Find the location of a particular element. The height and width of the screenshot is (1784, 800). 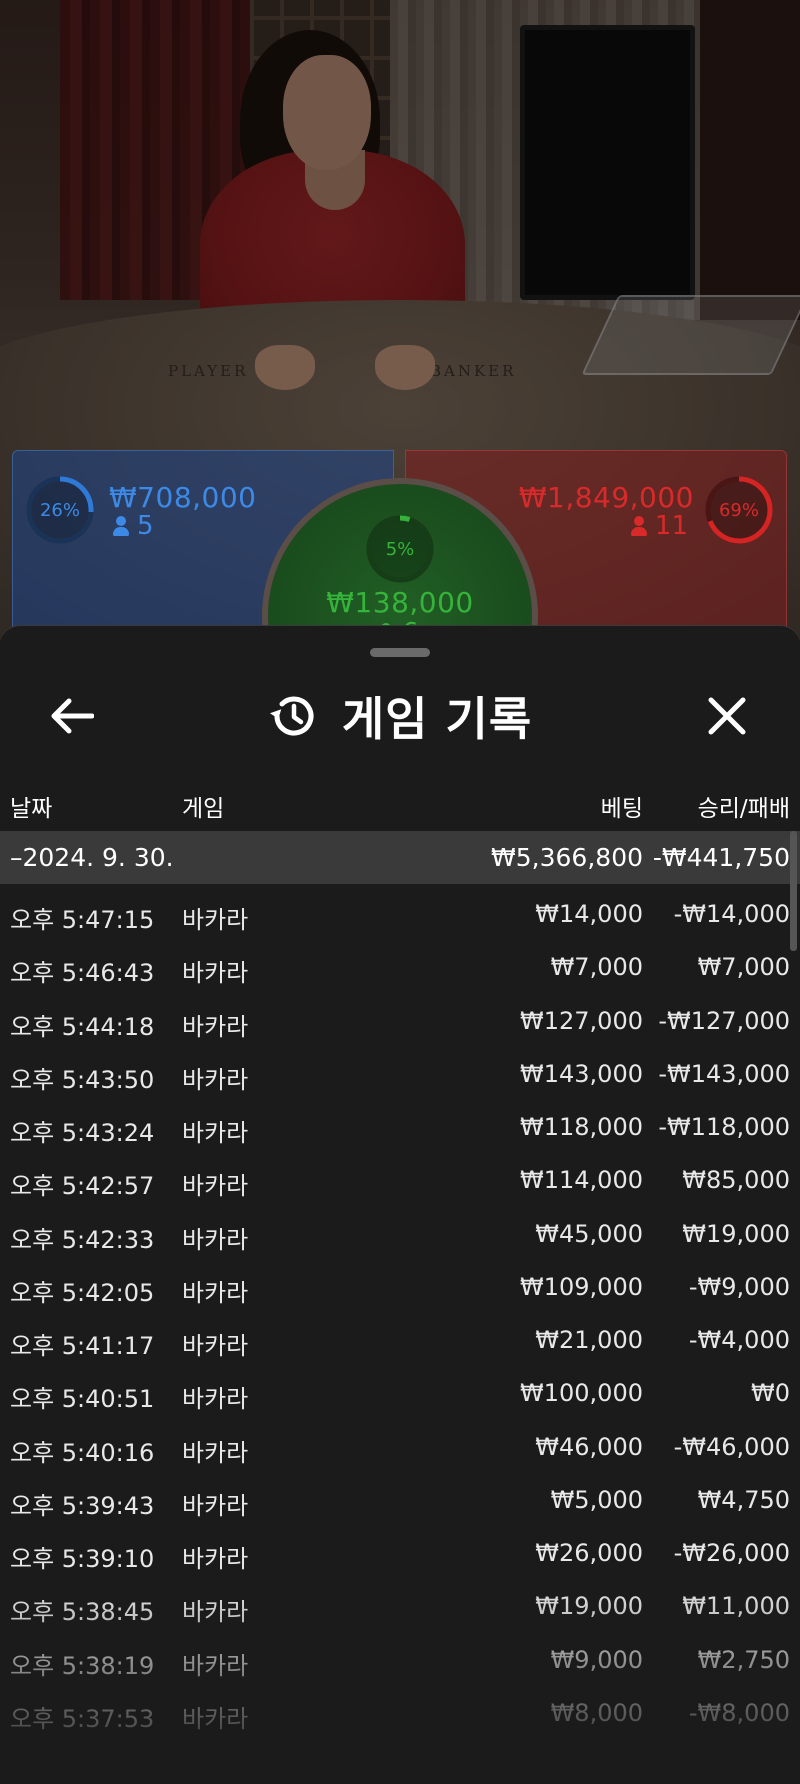

row-time: 오후 5:42:57 is located at coordinates (82, 1186).